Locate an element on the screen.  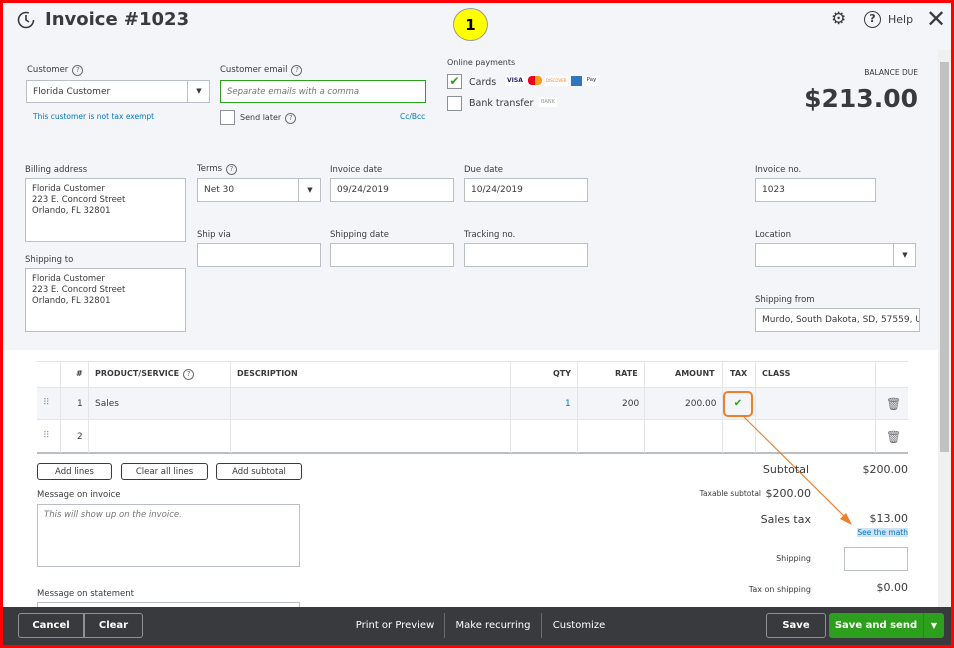
due-date-label: Due date is located at coordinates (484, 170).